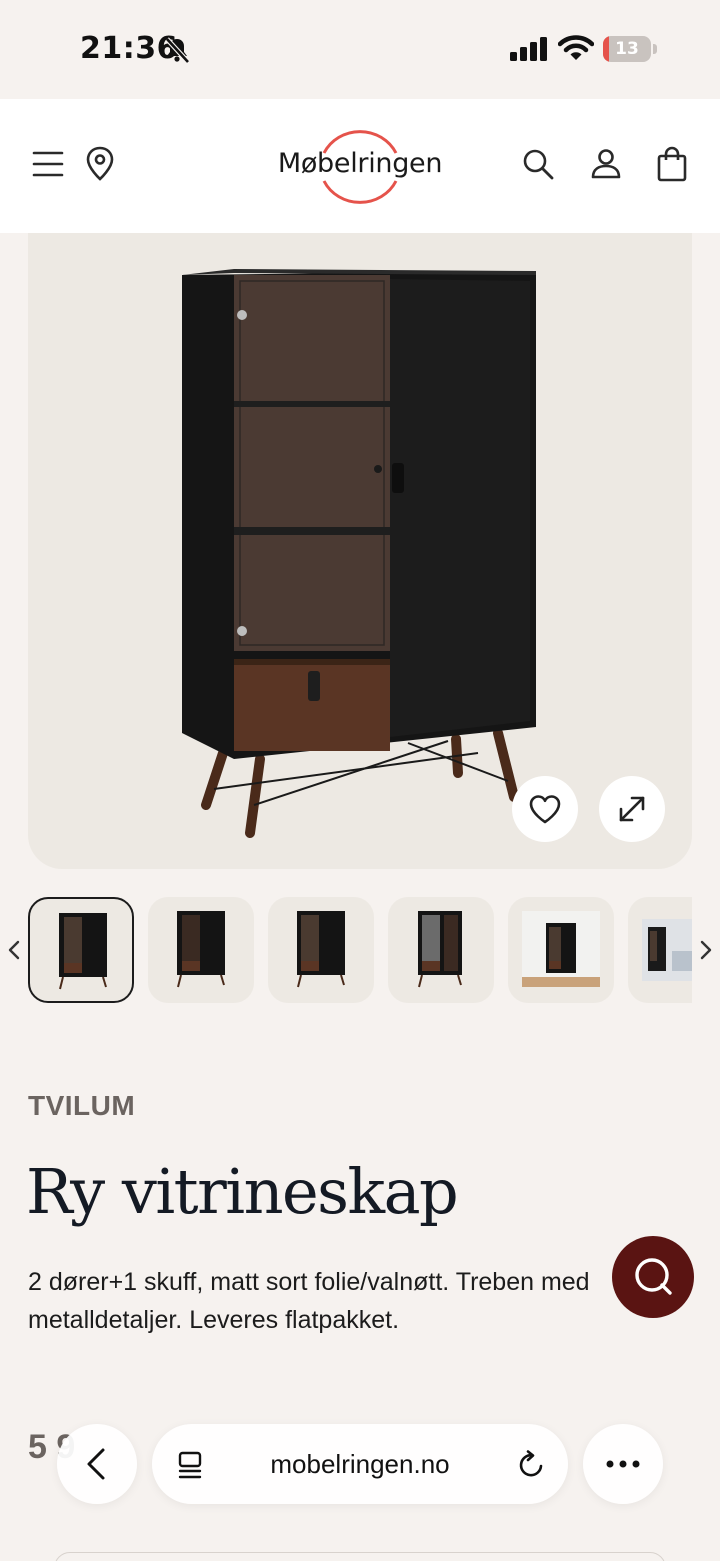 This screenshot has height=1561, width=720. I want to click on reload-icon, so click(531, 1465).